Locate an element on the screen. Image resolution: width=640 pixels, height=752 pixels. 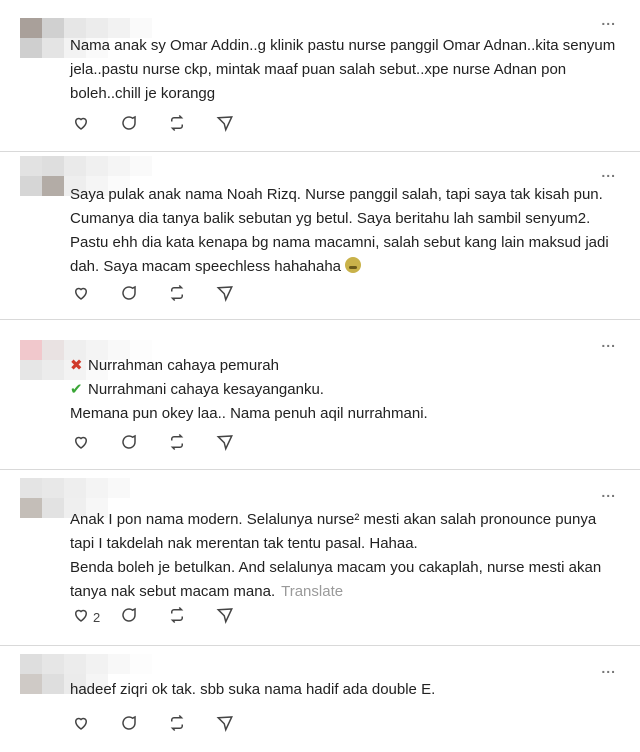
comment-line: boleh..chill je korangg is located at coordinates (143, 93).